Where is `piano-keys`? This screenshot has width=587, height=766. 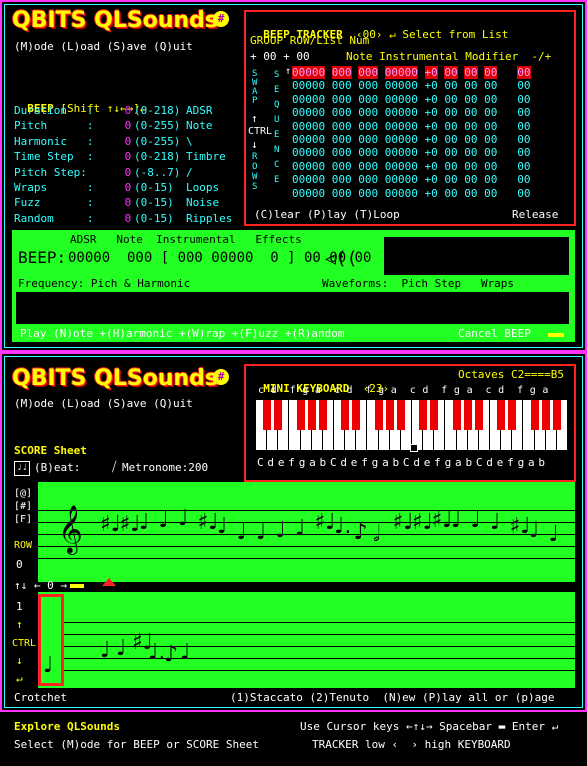 piano-keys is located at coordinates (412, 425).